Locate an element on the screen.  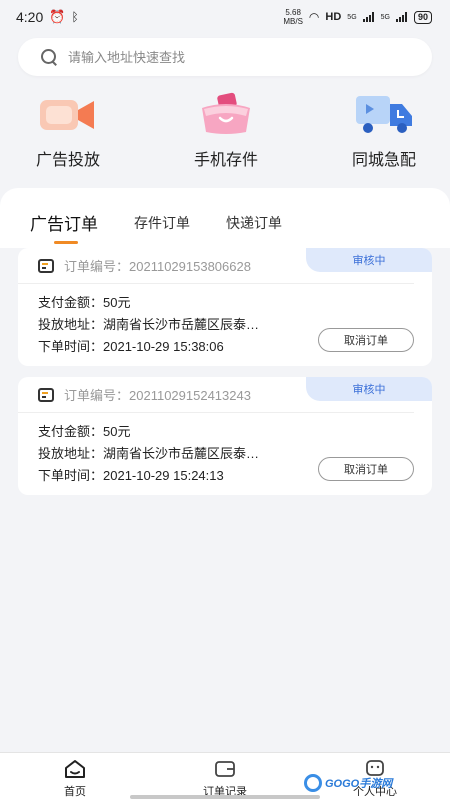
delivery-truck-icon is located at coordinates (384, 114).